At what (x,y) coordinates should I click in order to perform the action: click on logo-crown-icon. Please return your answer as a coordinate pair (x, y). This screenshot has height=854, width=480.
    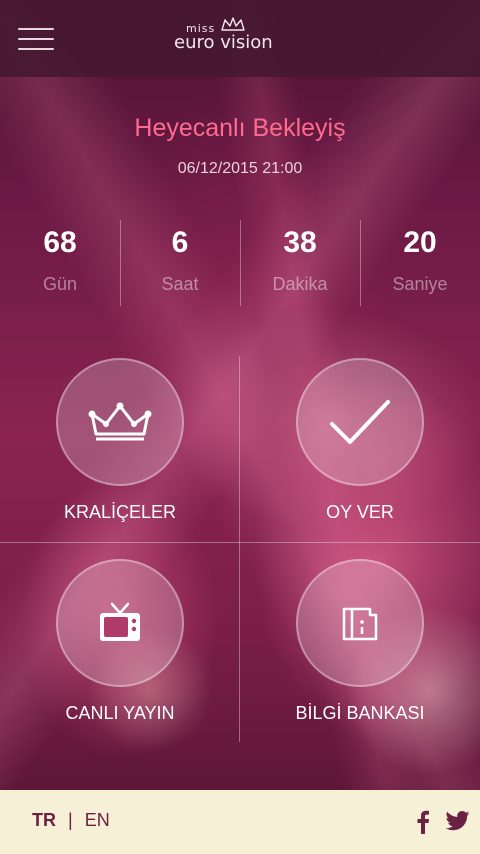
    Looking at the image, I should click on (233, 24).